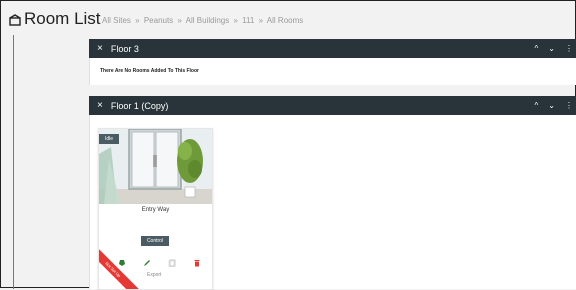  I want to click on breadcrumb-site: Peanuts, so click(158, 20).